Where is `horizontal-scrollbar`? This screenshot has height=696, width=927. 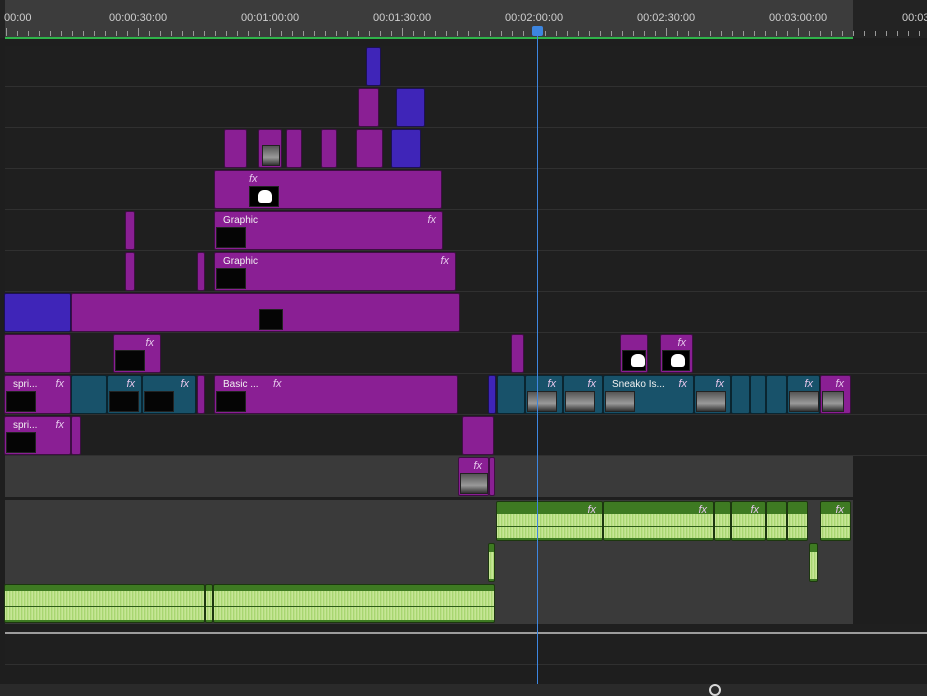 horizontal-scrollbar is located at coordinates (463, 690).